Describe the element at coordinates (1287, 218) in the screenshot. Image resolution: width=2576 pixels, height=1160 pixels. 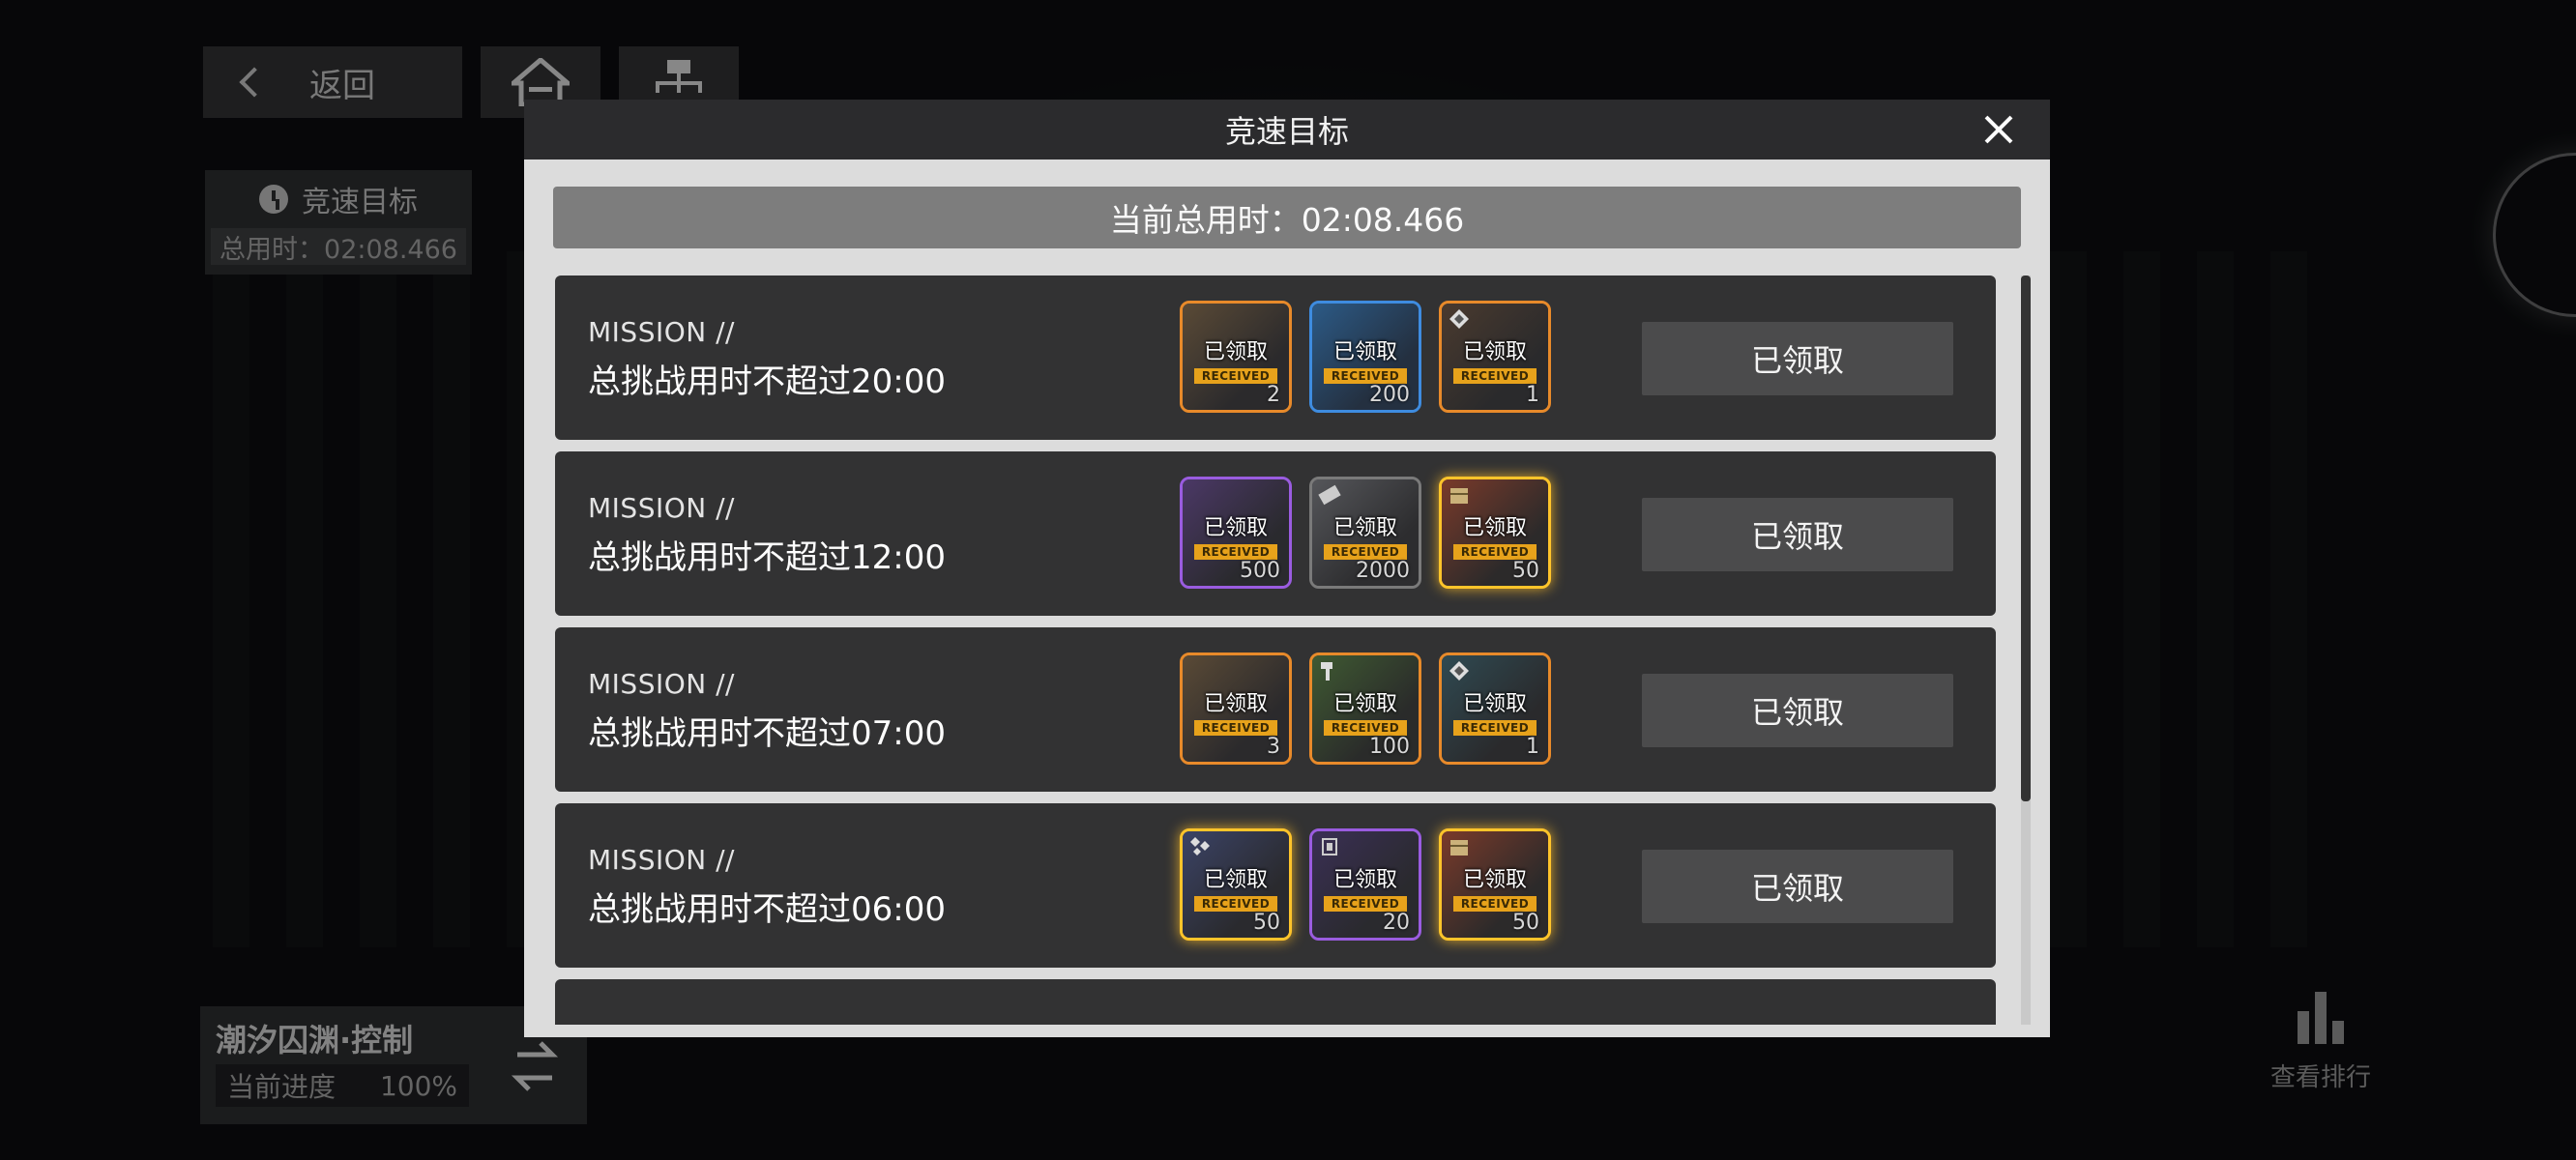
I see `current-total-time: 当前总用时：02:08.466` at that location.